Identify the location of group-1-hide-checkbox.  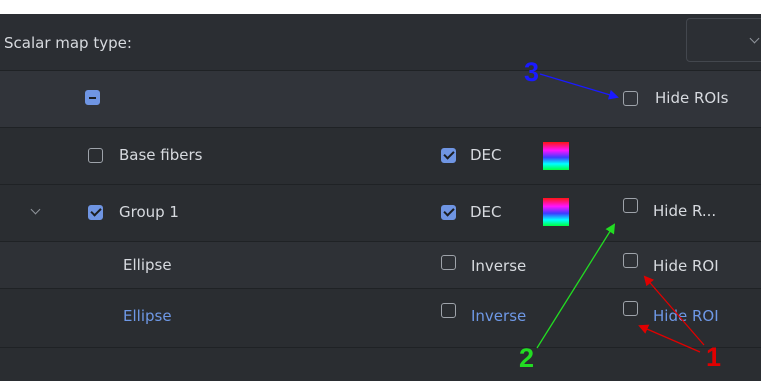
(630, 205).